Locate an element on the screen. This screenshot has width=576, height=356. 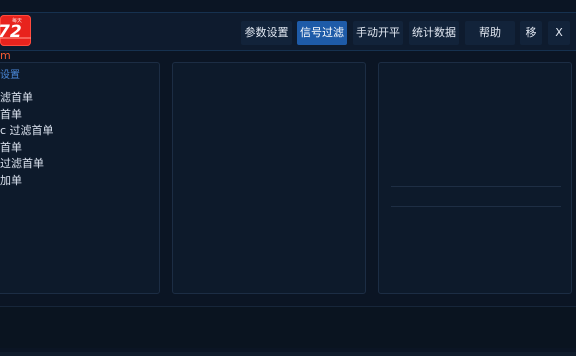
status-bar is located at coordinates (288, 327).